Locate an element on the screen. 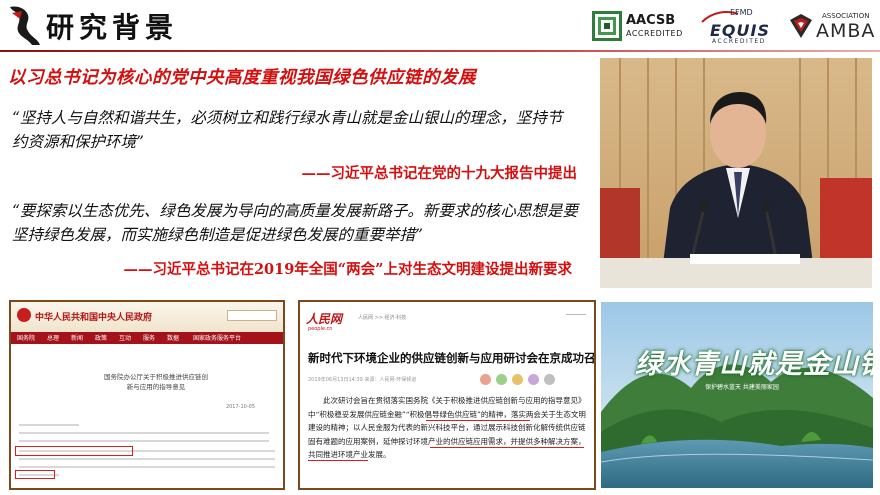 This screenshot has height=495, width=880. gov-nav-item: 数据 is located at coordinates (173, 338).